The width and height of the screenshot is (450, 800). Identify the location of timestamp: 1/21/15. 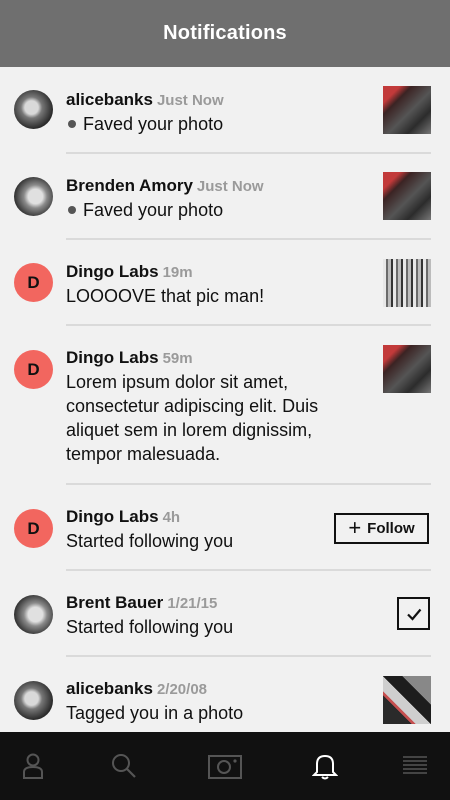
(192, 603).